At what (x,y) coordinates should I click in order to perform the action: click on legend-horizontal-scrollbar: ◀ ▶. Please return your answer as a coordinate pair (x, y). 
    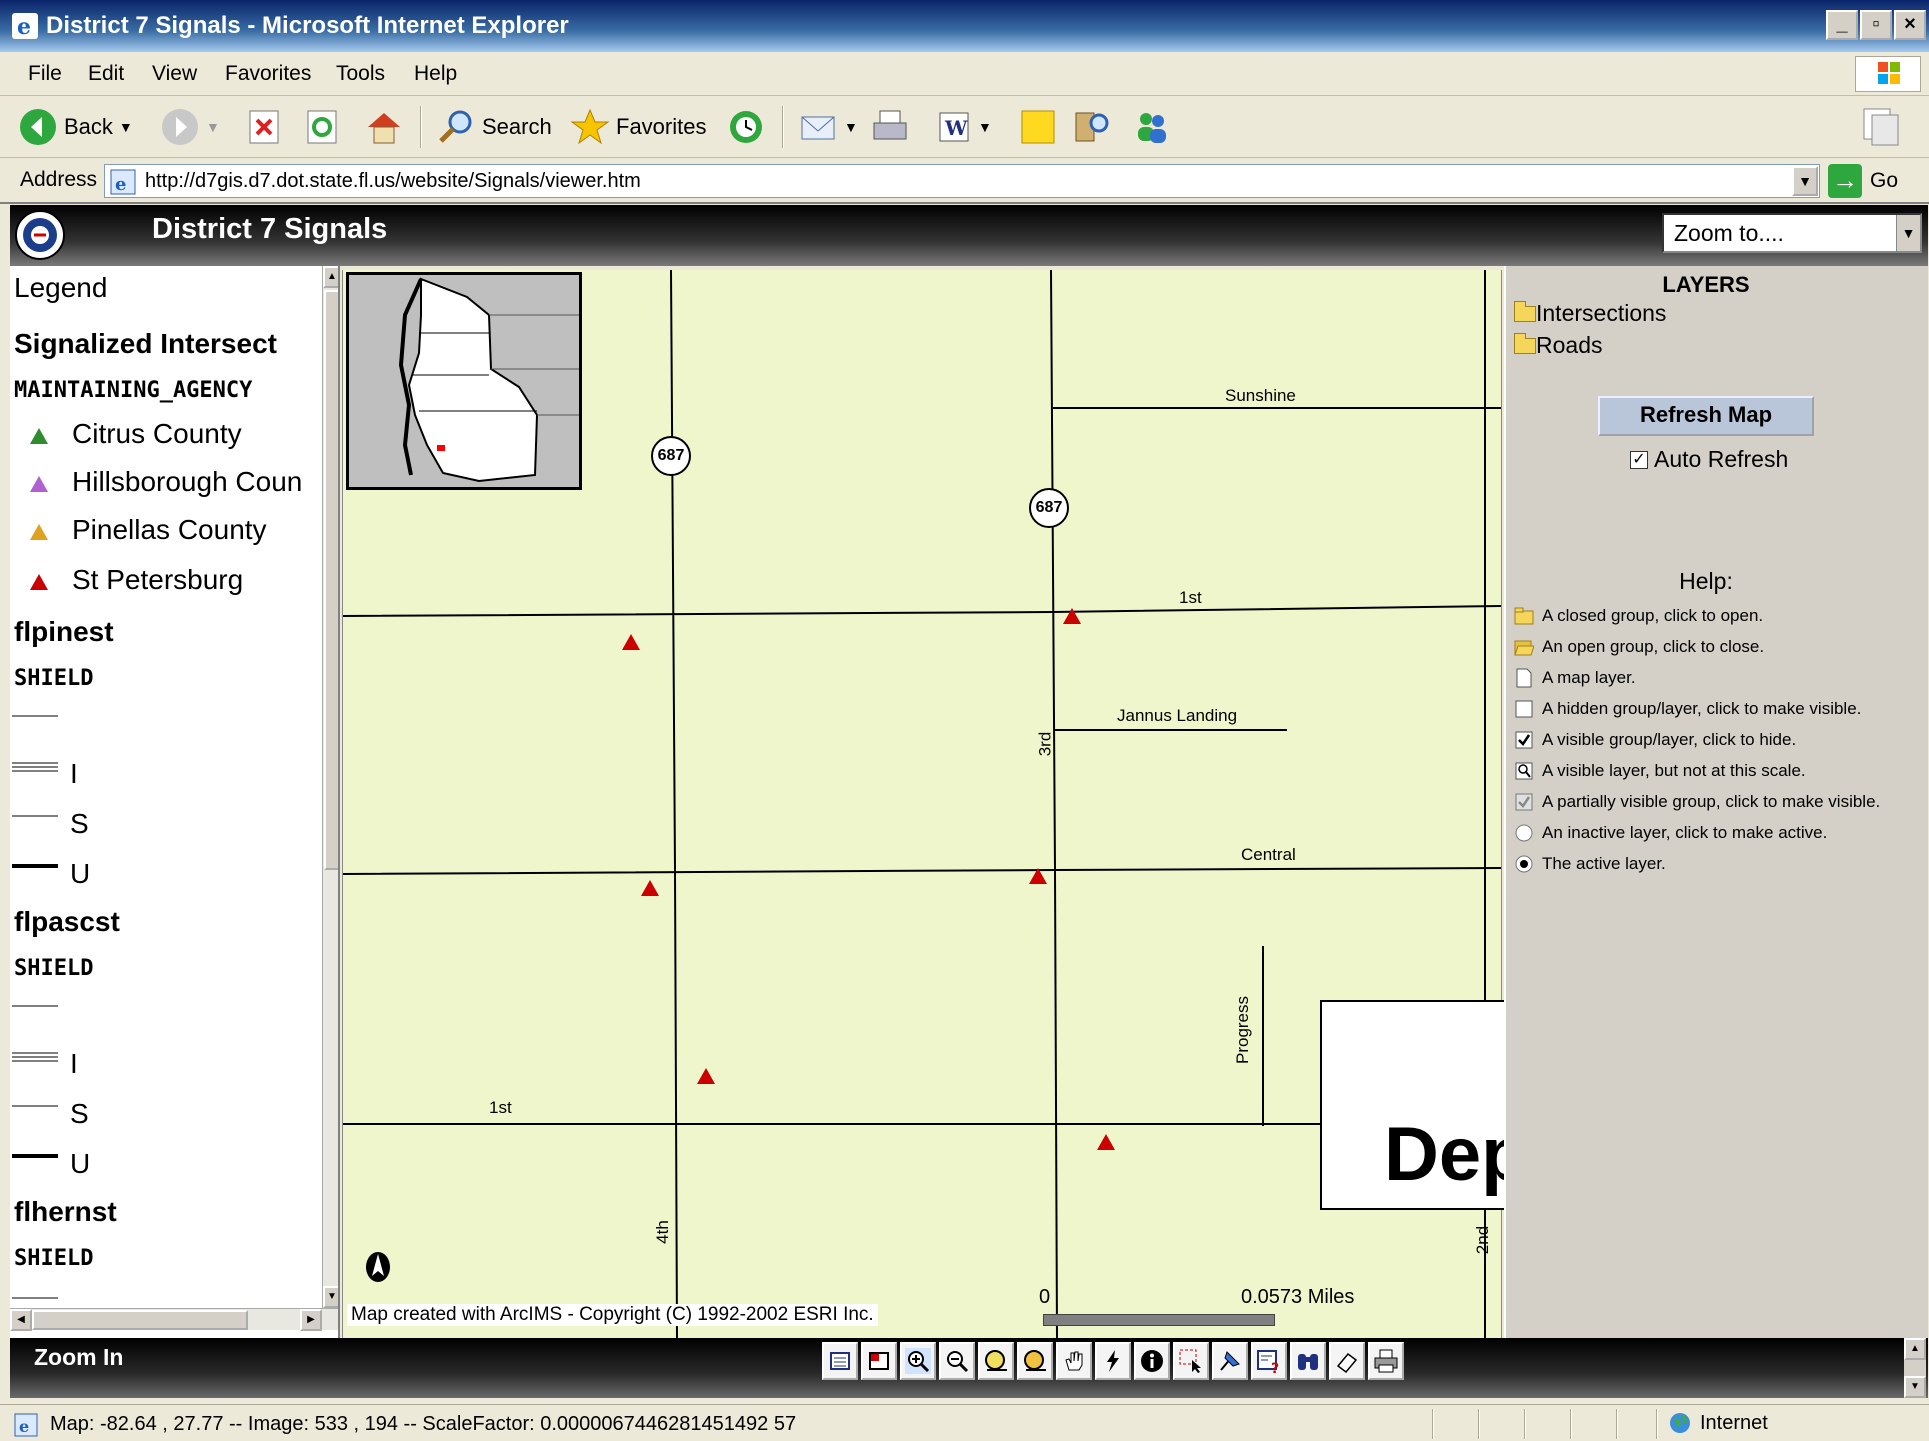
    Looking at the image, I should click on (174, 1319).